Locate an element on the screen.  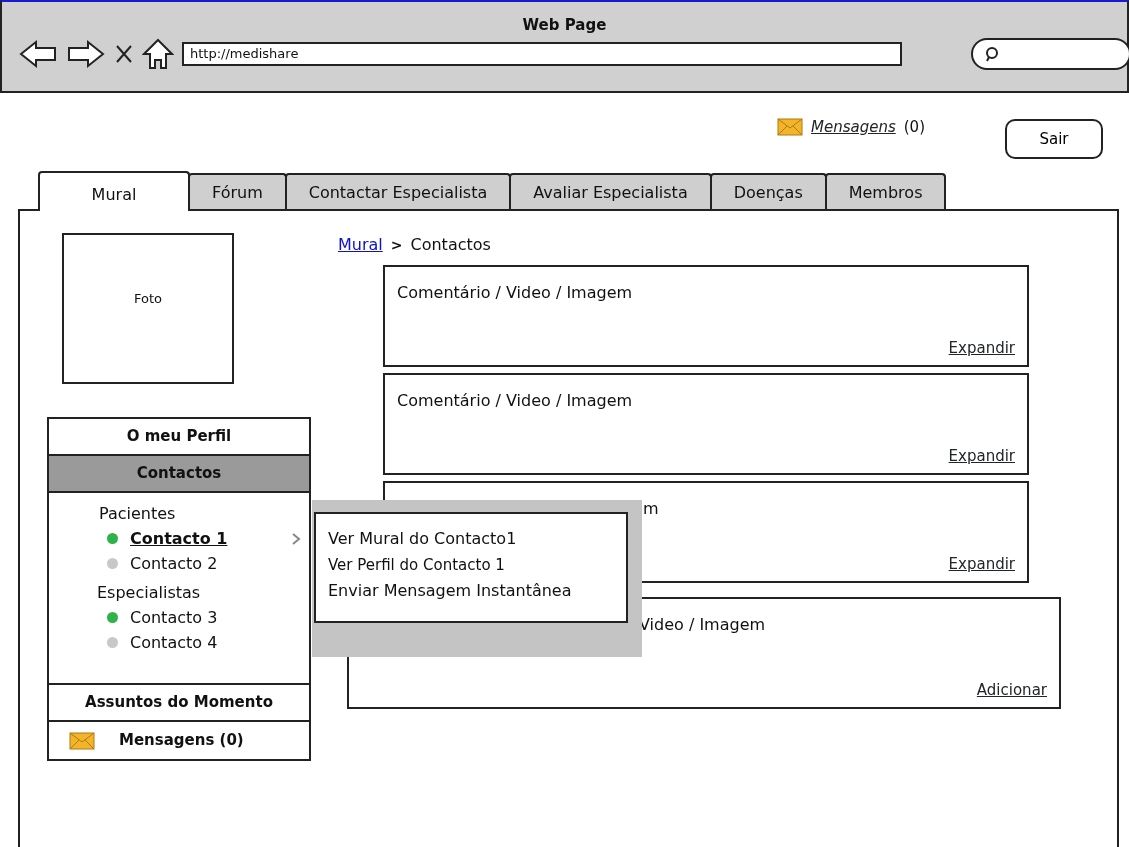
mail-icon is located at coordinates (82, 740).